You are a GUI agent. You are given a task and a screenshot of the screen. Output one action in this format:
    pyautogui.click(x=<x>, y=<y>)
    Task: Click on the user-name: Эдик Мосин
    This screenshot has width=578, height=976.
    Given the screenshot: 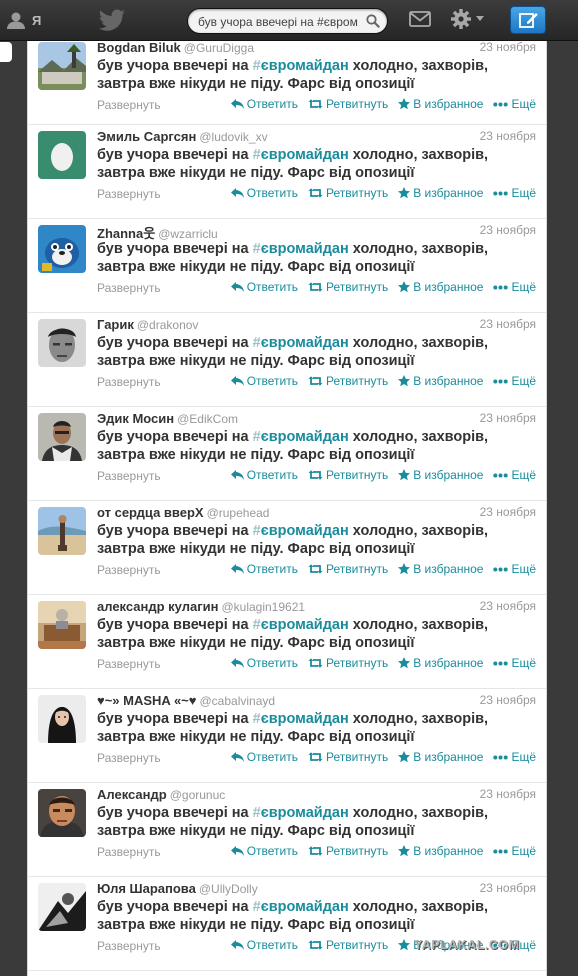 What is the action you would take?
    pyautogui.click(x=135, y=418)
    